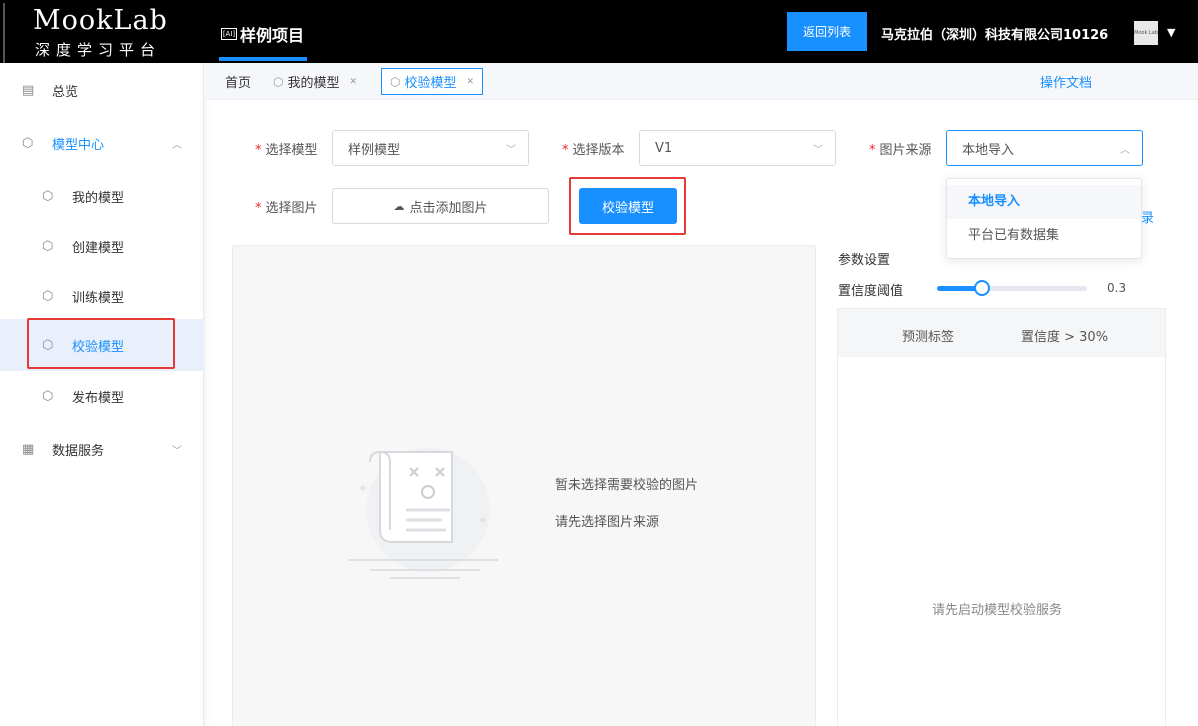  What do you see at coordinates (448, 208) in the screenshot?
I see `add-image-label: 点击添加图片` at bounding box center [448, 208].